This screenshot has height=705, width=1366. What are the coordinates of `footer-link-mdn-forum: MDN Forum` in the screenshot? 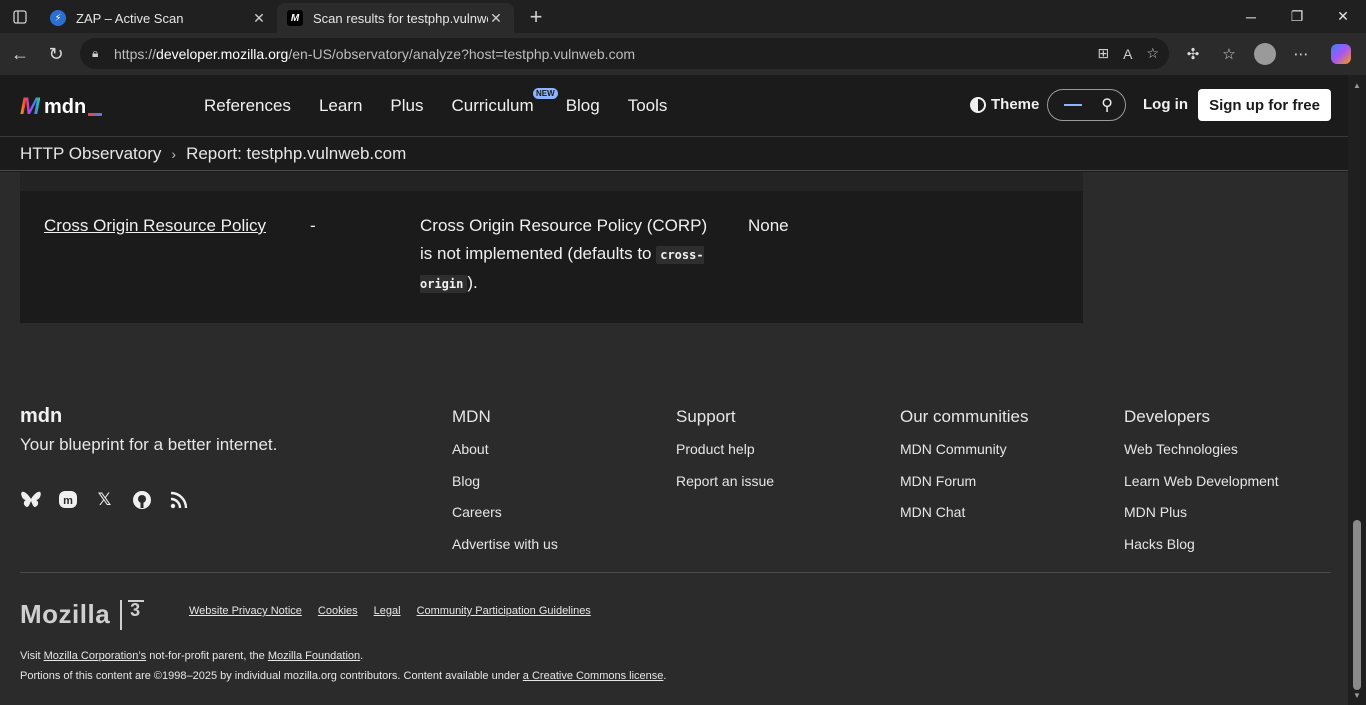 It's located at (964, 489).